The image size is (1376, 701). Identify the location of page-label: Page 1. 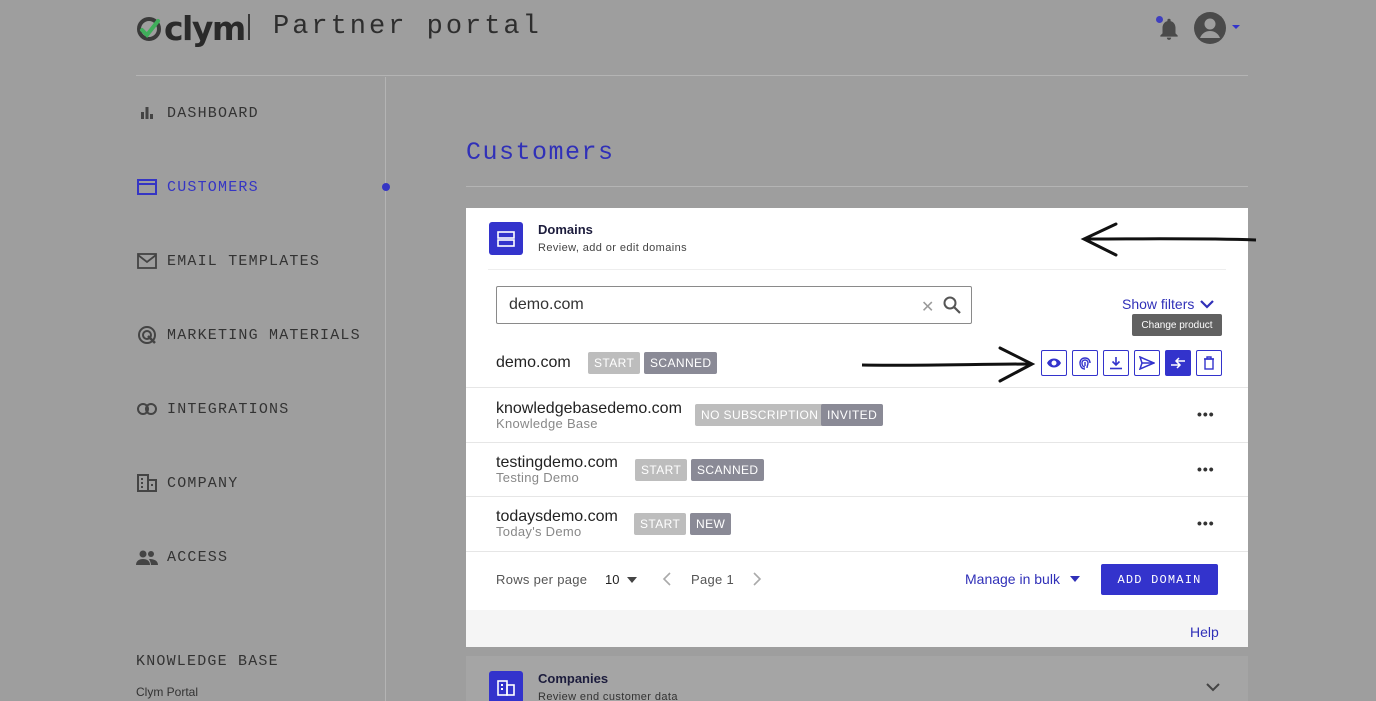
(713, 579).